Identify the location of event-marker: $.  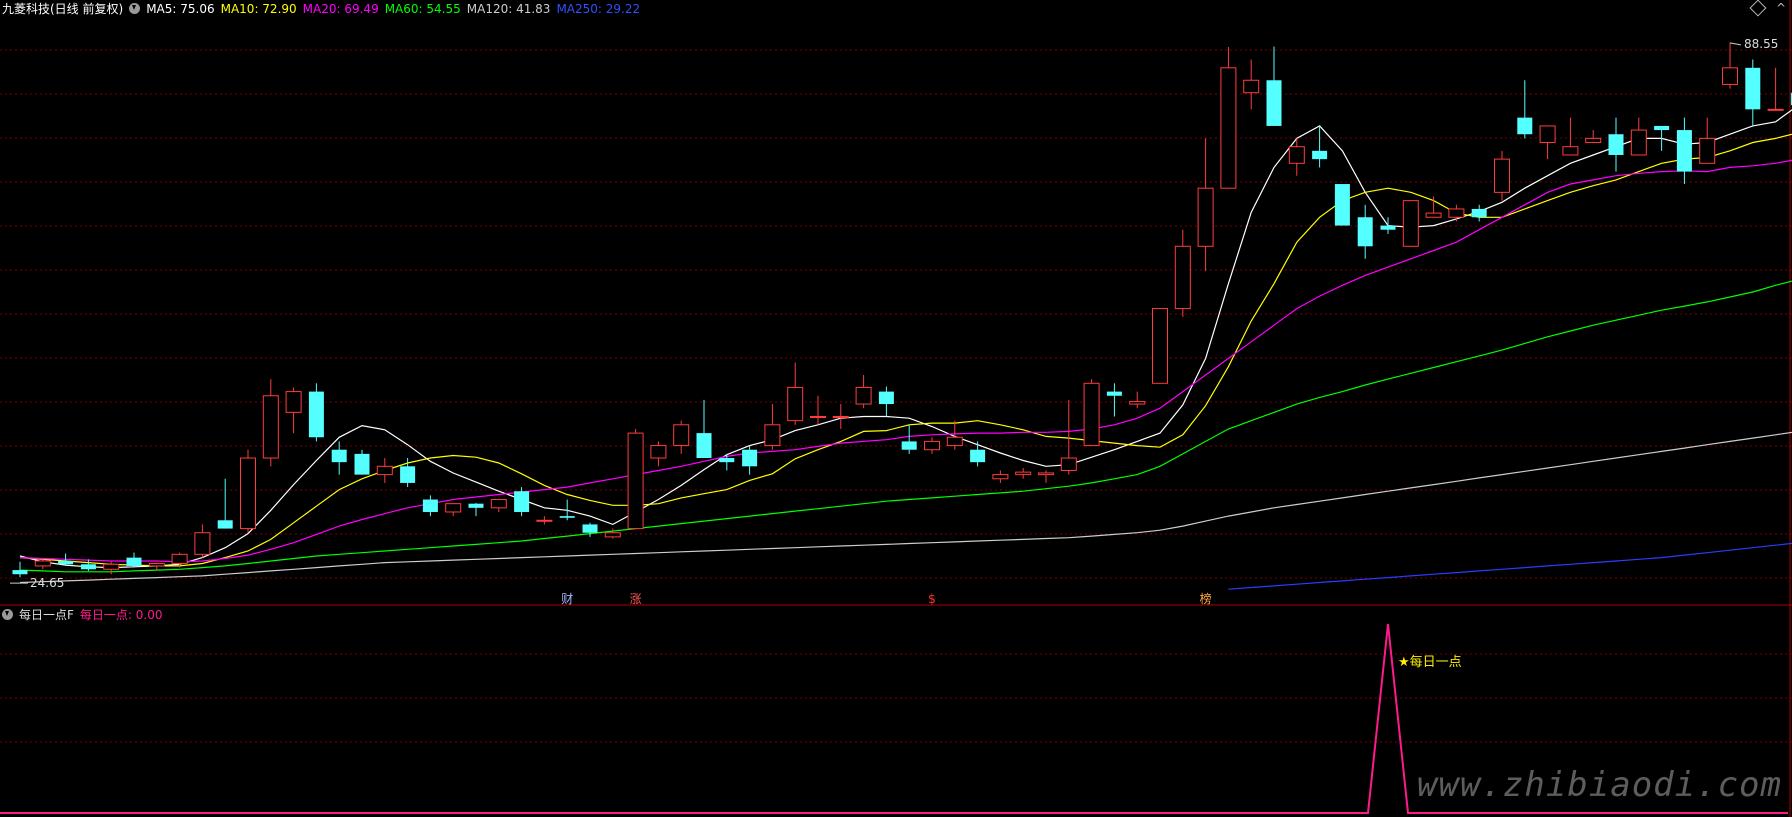
(932, 599).